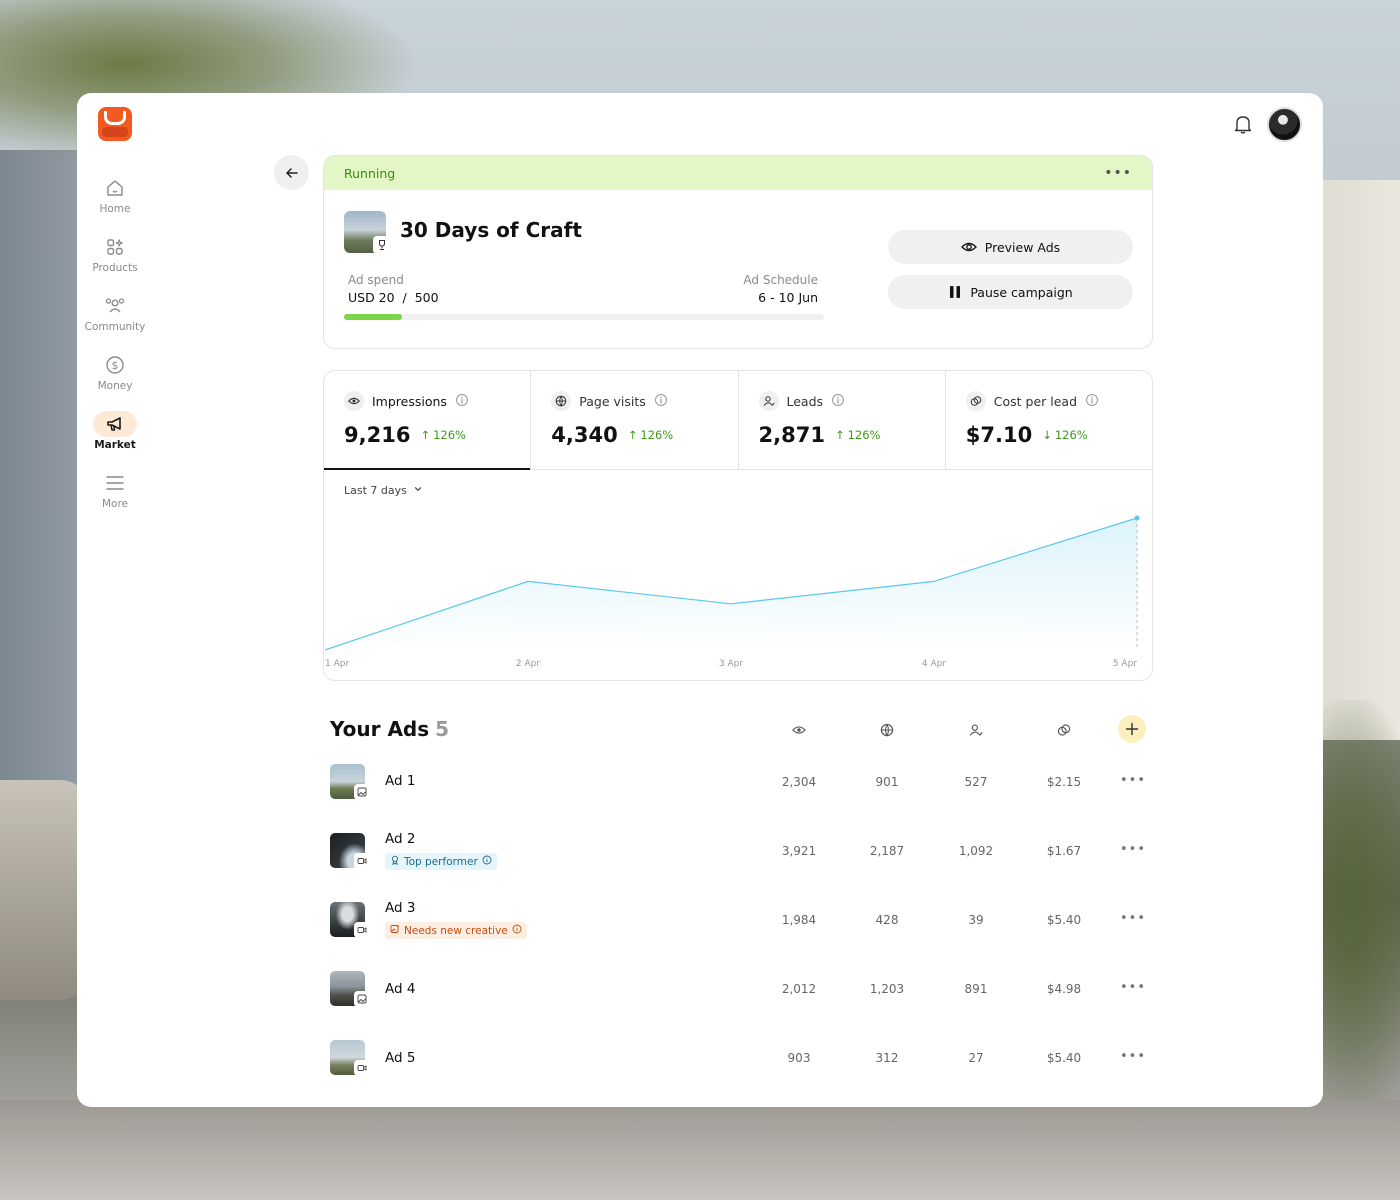 Image resolution: width=1400 pixels, height=1200 pixels. What do you see at coordinates (976, 782) in the screenshot?
I see `ad-leads: 527` at bounding box center [976, 782].